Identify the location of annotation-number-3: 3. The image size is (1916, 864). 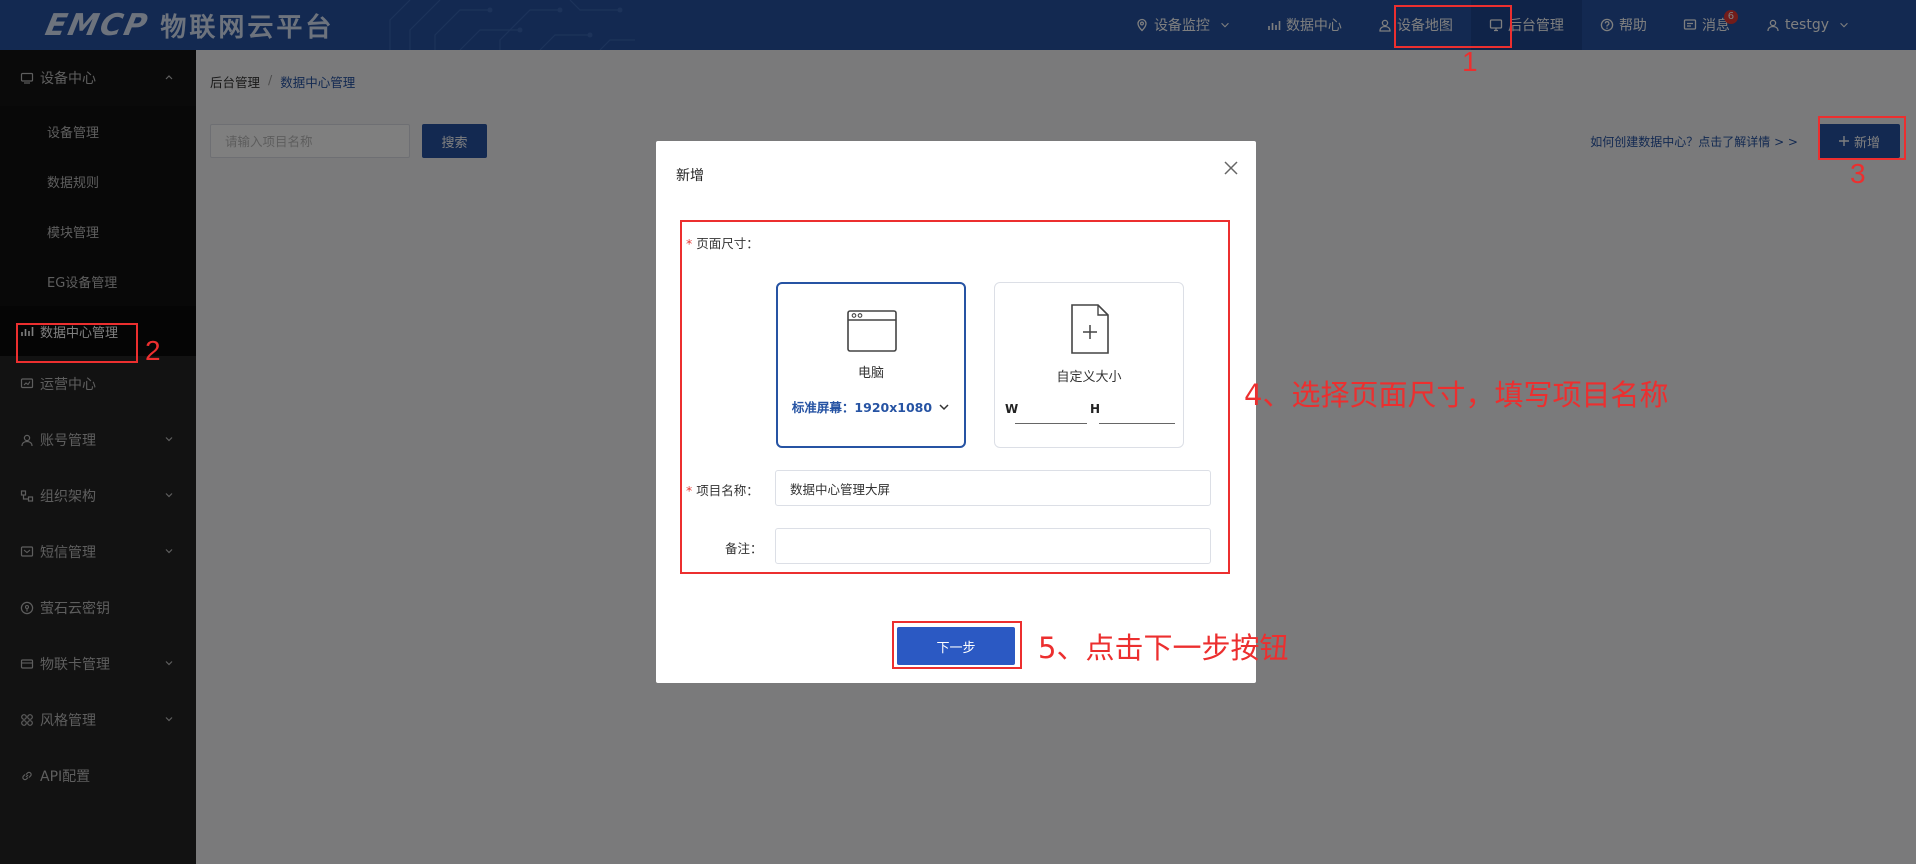
(1858, 173).